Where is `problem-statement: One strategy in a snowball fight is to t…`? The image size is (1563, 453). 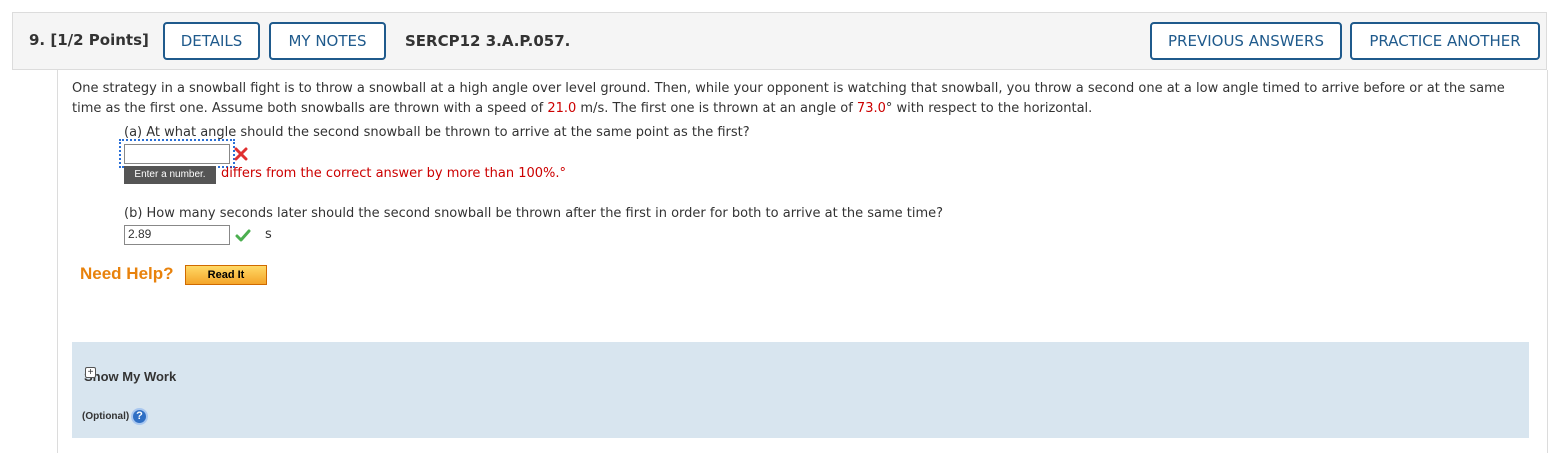 problem-statement: One strategy in a snowball fight is to t… is located at coordinates (802, 99).